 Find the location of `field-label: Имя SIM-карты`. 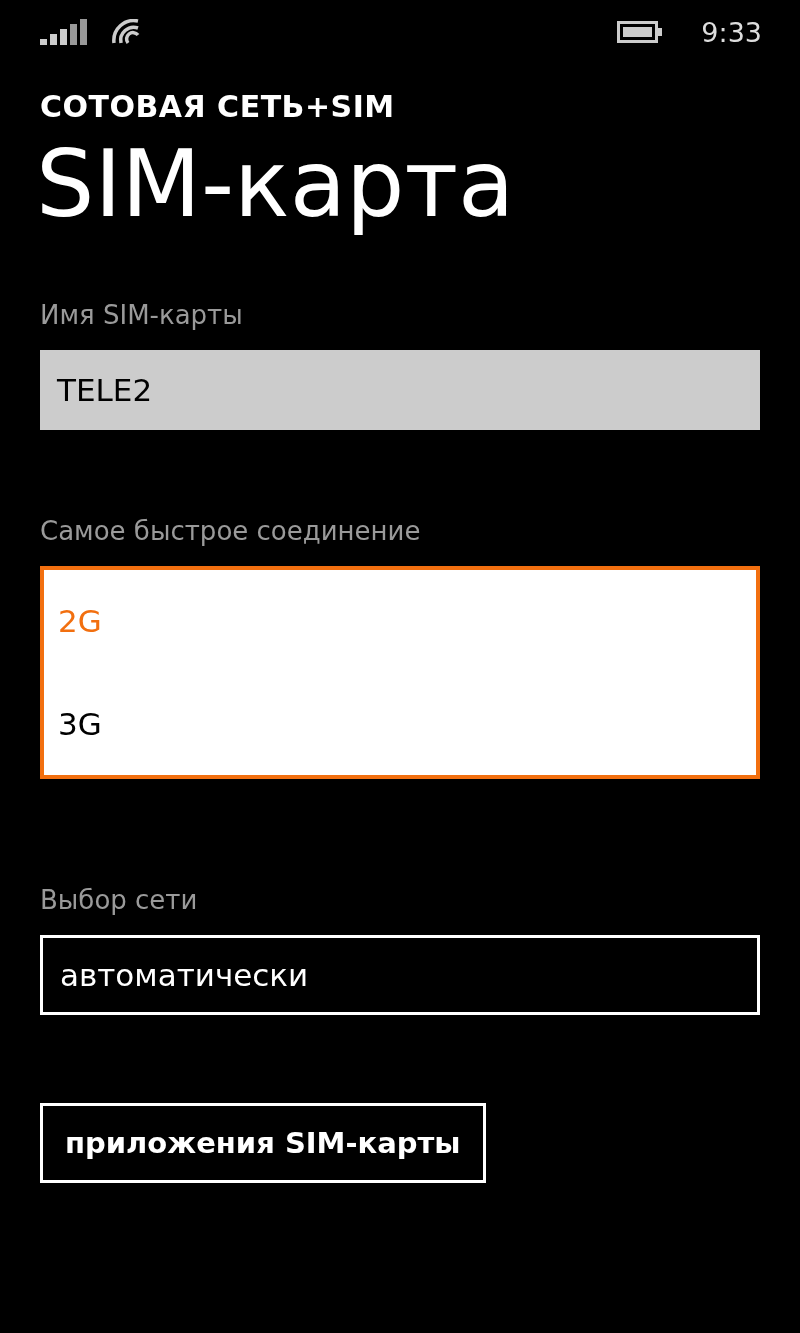

field-label: Имя SIM-карты is located at coordinates (142, 315).